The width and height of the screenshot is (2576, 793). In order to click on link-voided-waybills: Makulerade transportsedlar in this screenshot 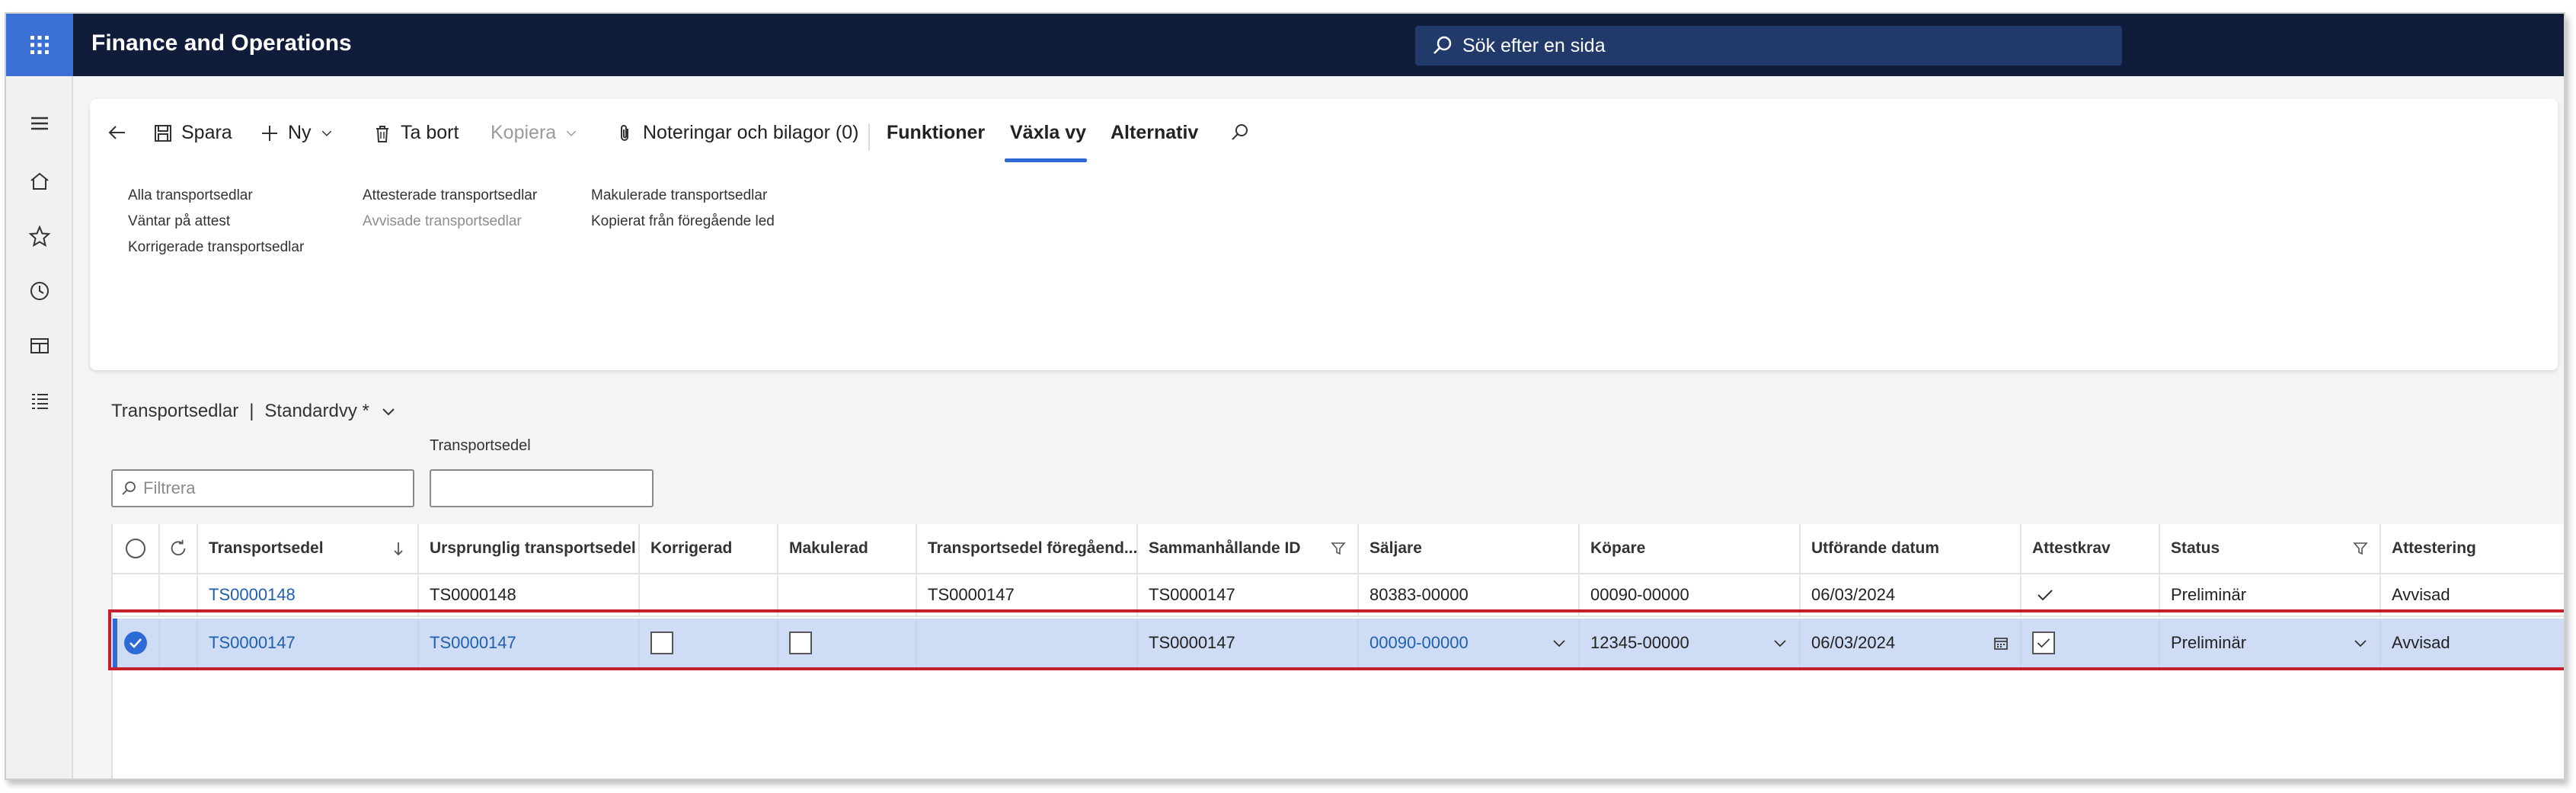, I will do `click(679, 195)`.